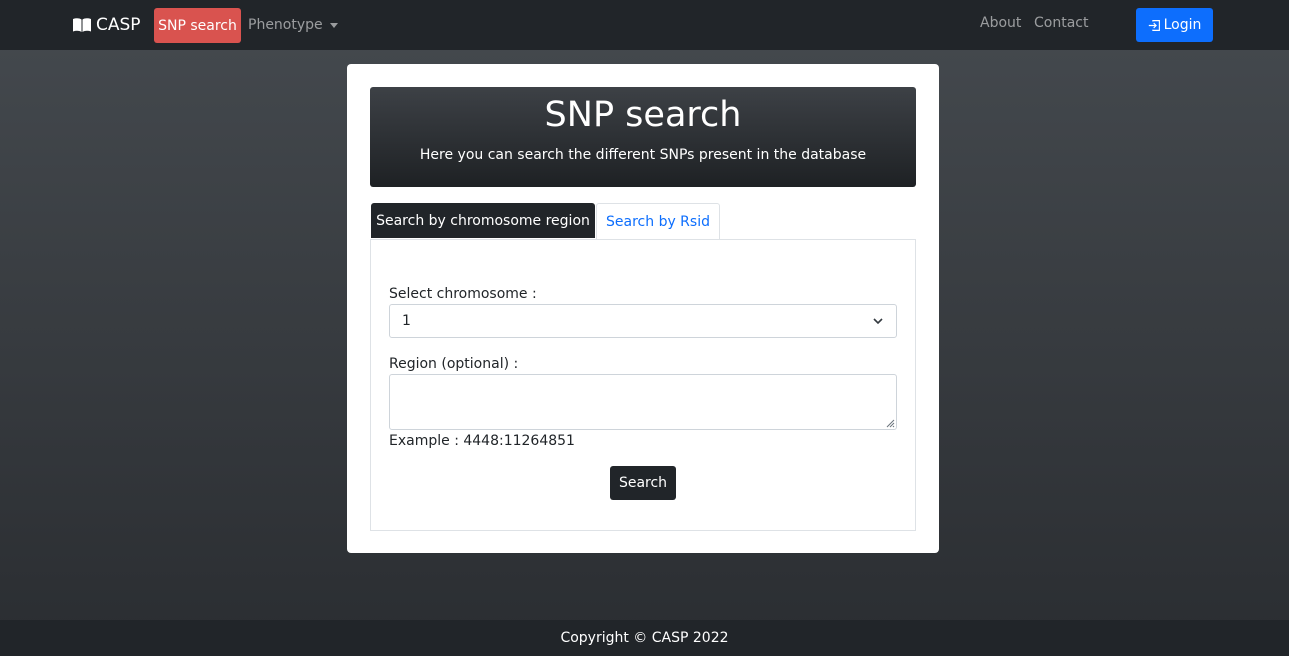 The width and height of the screenshot is (1289, 656). I want to click on nav-phenotype-label: Phenotype, so click(285, 25).